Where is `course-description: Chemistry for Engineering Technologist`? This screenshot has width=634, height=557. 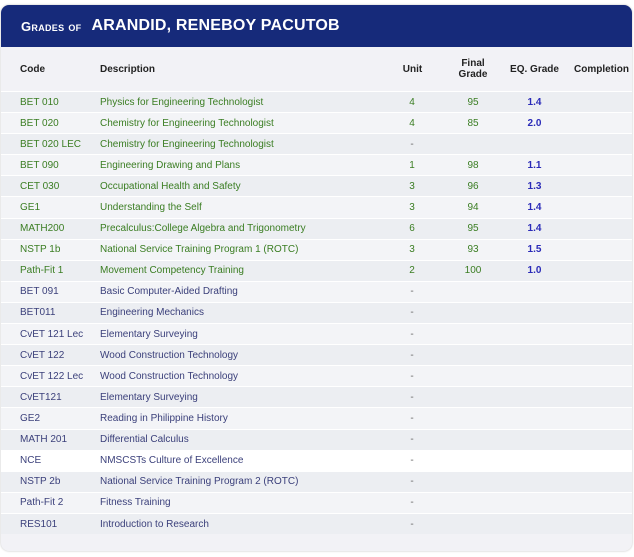
course-description: Chemistry for Engineering Technologist is located at coordinates (238, 123).